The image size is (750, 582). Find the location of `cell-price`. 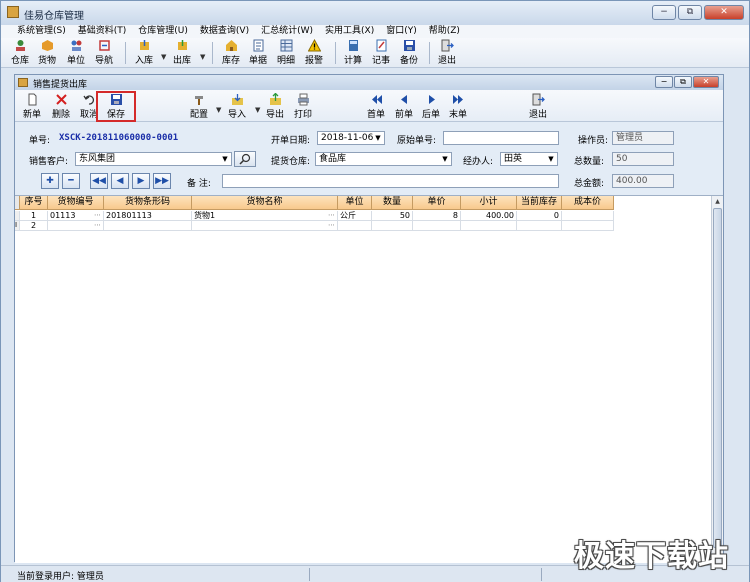

cell-price is located at coordinates (437, 226).